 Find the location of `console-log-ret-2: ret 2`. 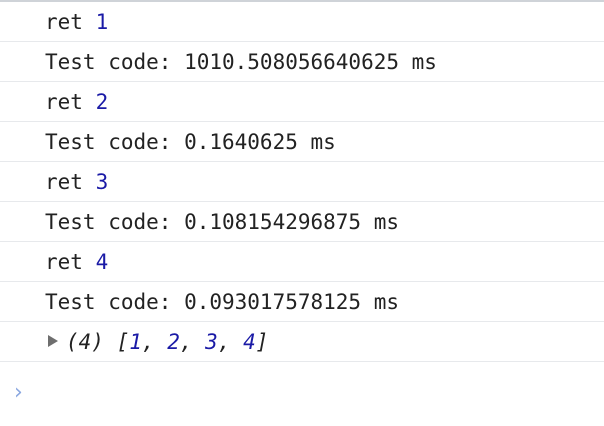

console-log-ret-2: ret 2 is located at coordinates (302, 102).